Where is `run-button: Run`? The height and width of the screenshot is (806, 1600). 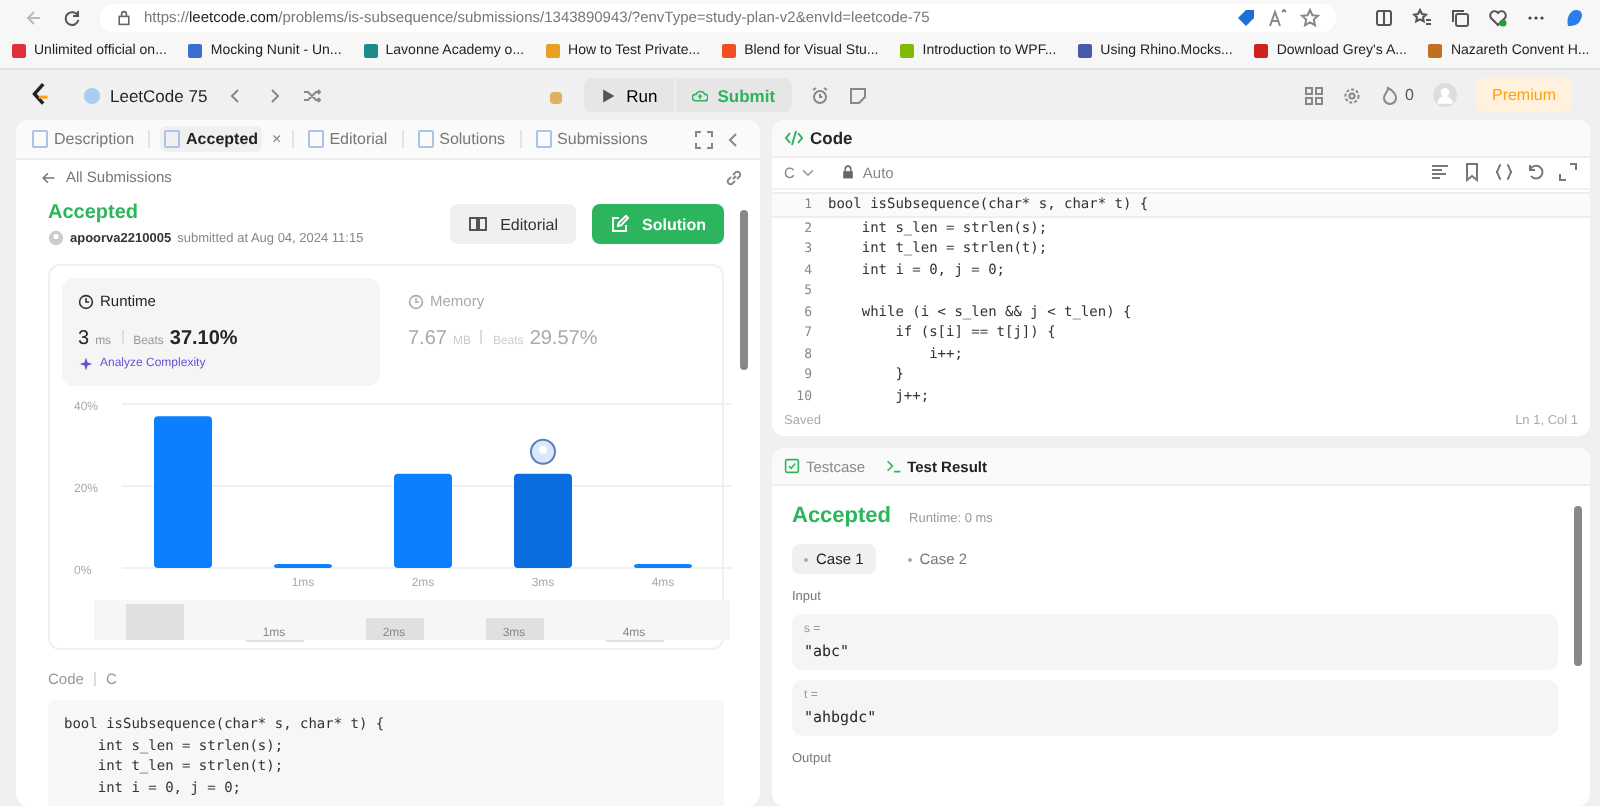 run-button: Run is located at coordinates (629, 95).